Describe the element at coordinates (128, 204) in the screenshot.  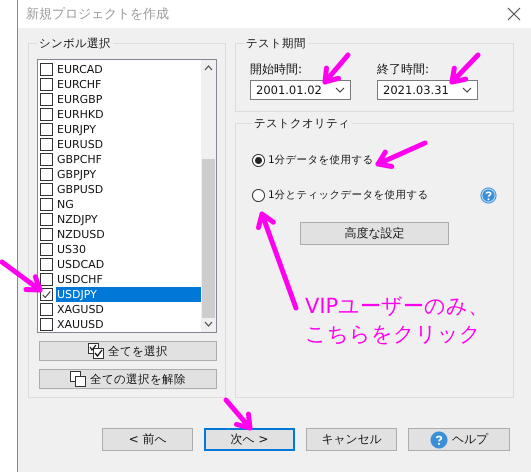
I see `symbol-item: NG` at that location.